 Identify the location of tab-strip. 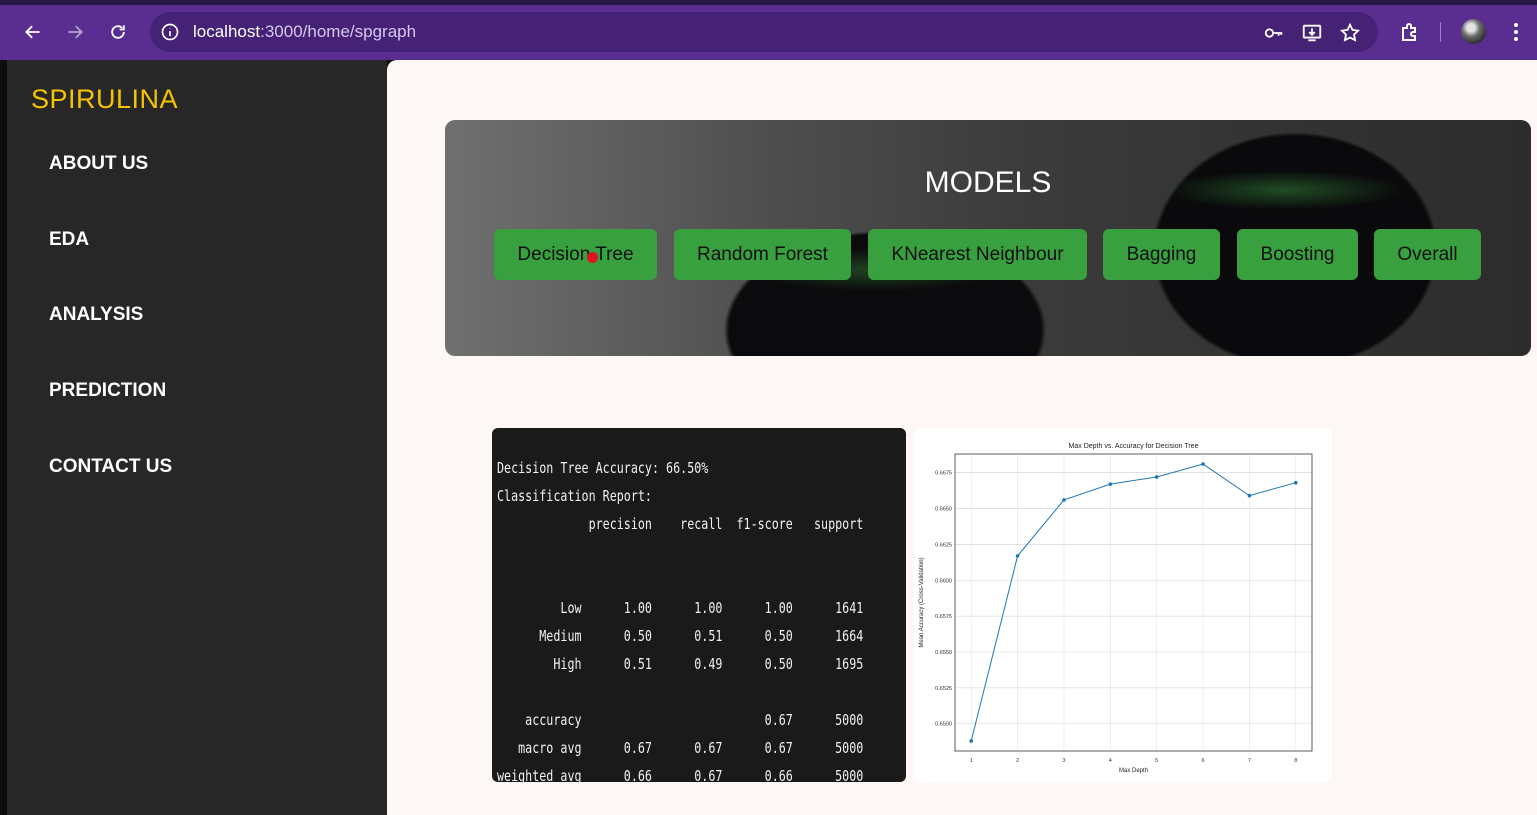
(768, 2).